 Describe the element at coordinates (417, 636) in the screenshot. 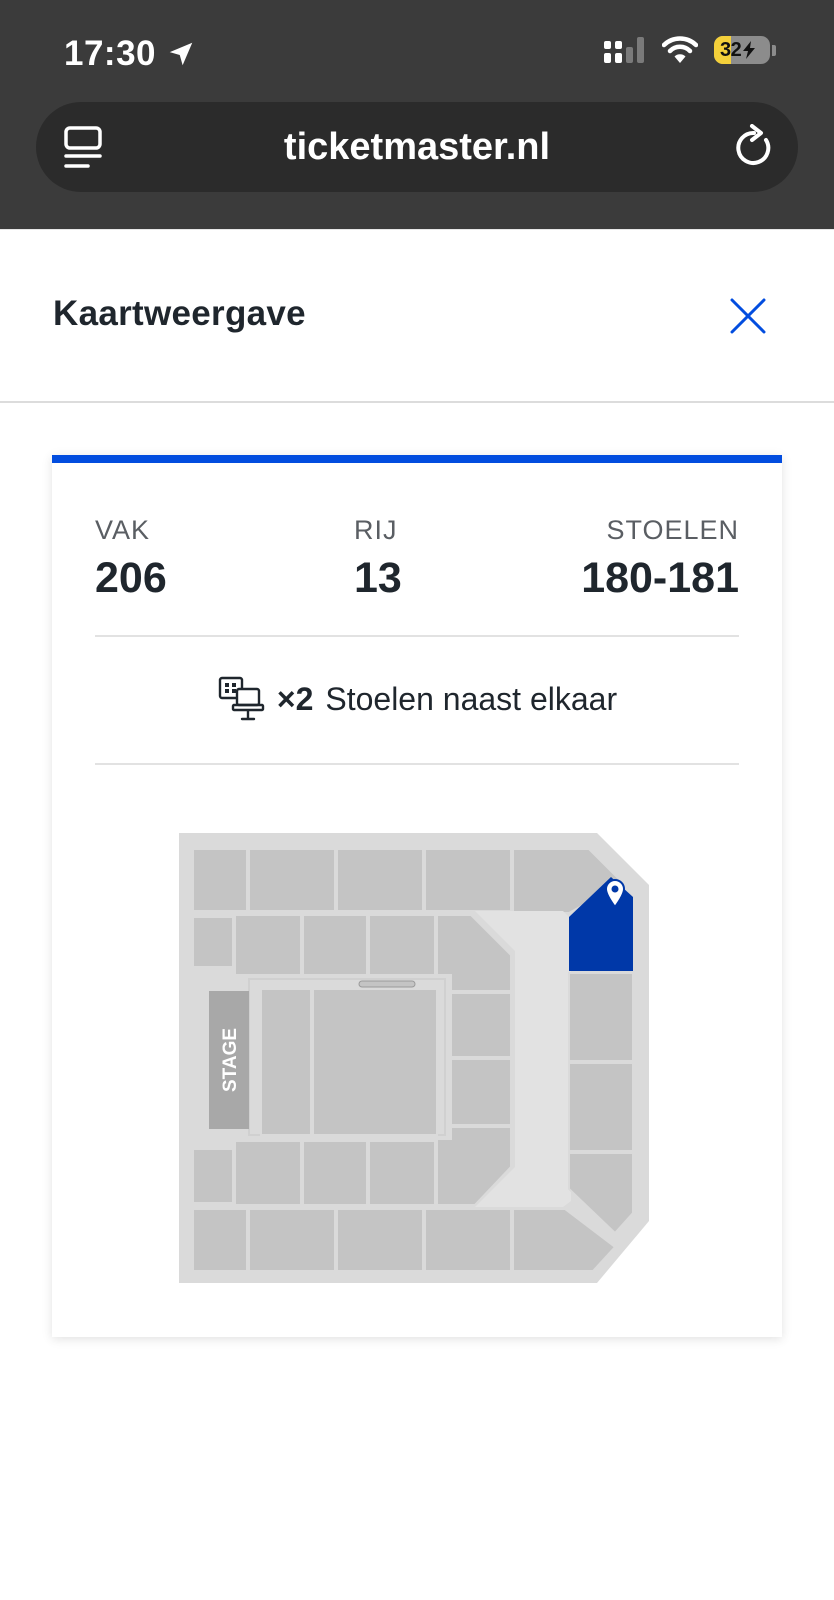

I see `card-divider-top` at that location.